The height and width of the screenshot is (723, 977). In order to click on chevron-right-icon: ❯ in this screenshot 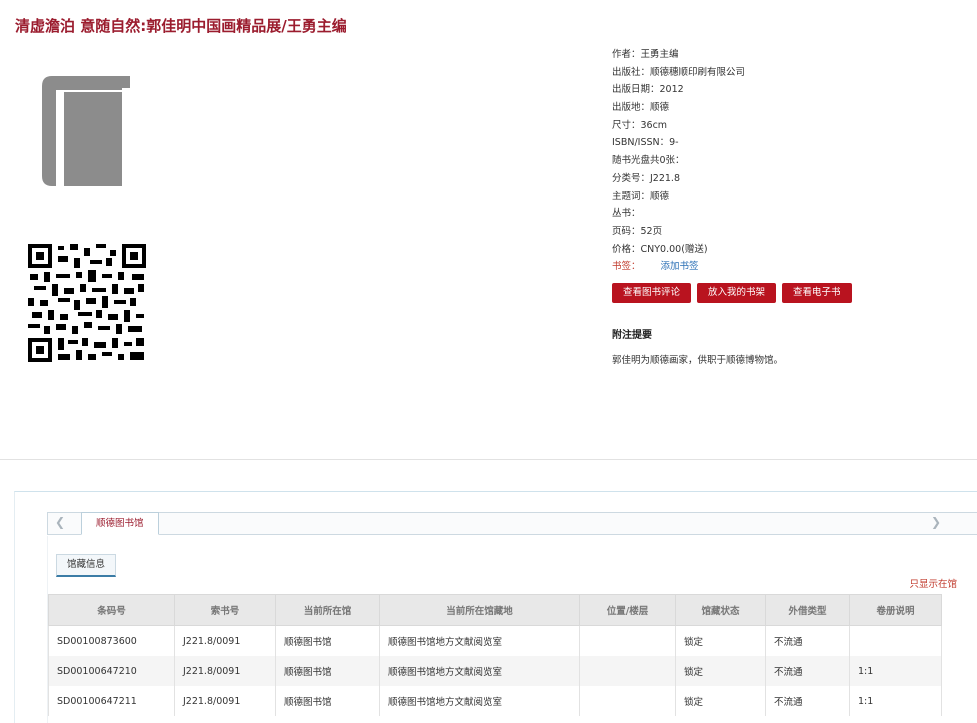, I will do `click(936, 522)`.